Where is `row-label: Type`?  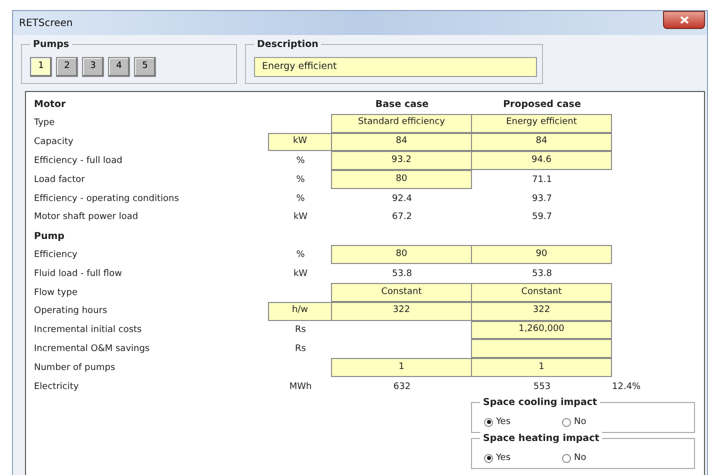 row-label: Type is located at coordinates (45, 123).